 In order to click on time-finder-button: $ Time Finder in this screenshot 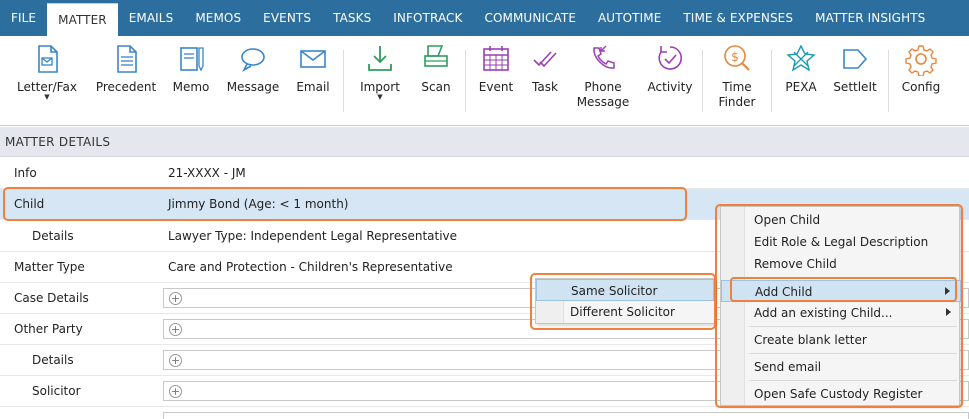, I will do `click(737, 76)`.